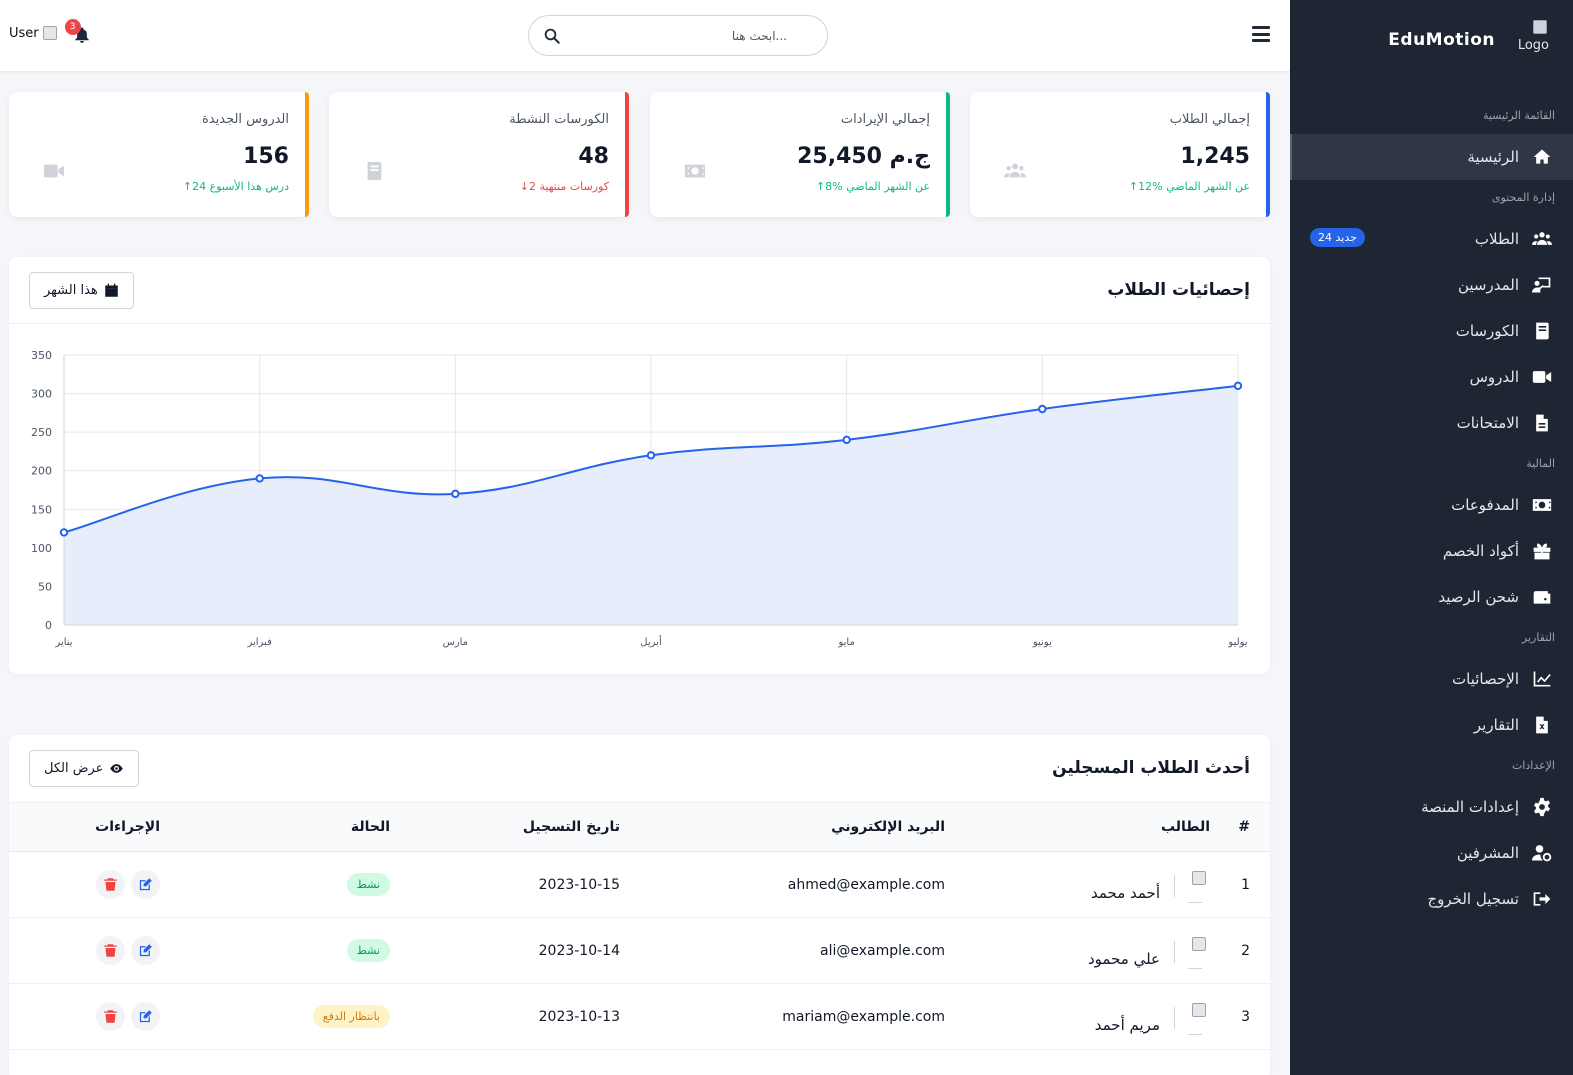 The height and width of the screenshot is (1075, 1573). Describe the element at coordinates (1215, 156) in the screenshot. I see `card-value: 1,245` at that location.